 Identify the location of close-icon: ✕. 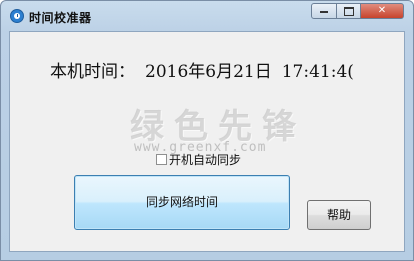
(382, 10).